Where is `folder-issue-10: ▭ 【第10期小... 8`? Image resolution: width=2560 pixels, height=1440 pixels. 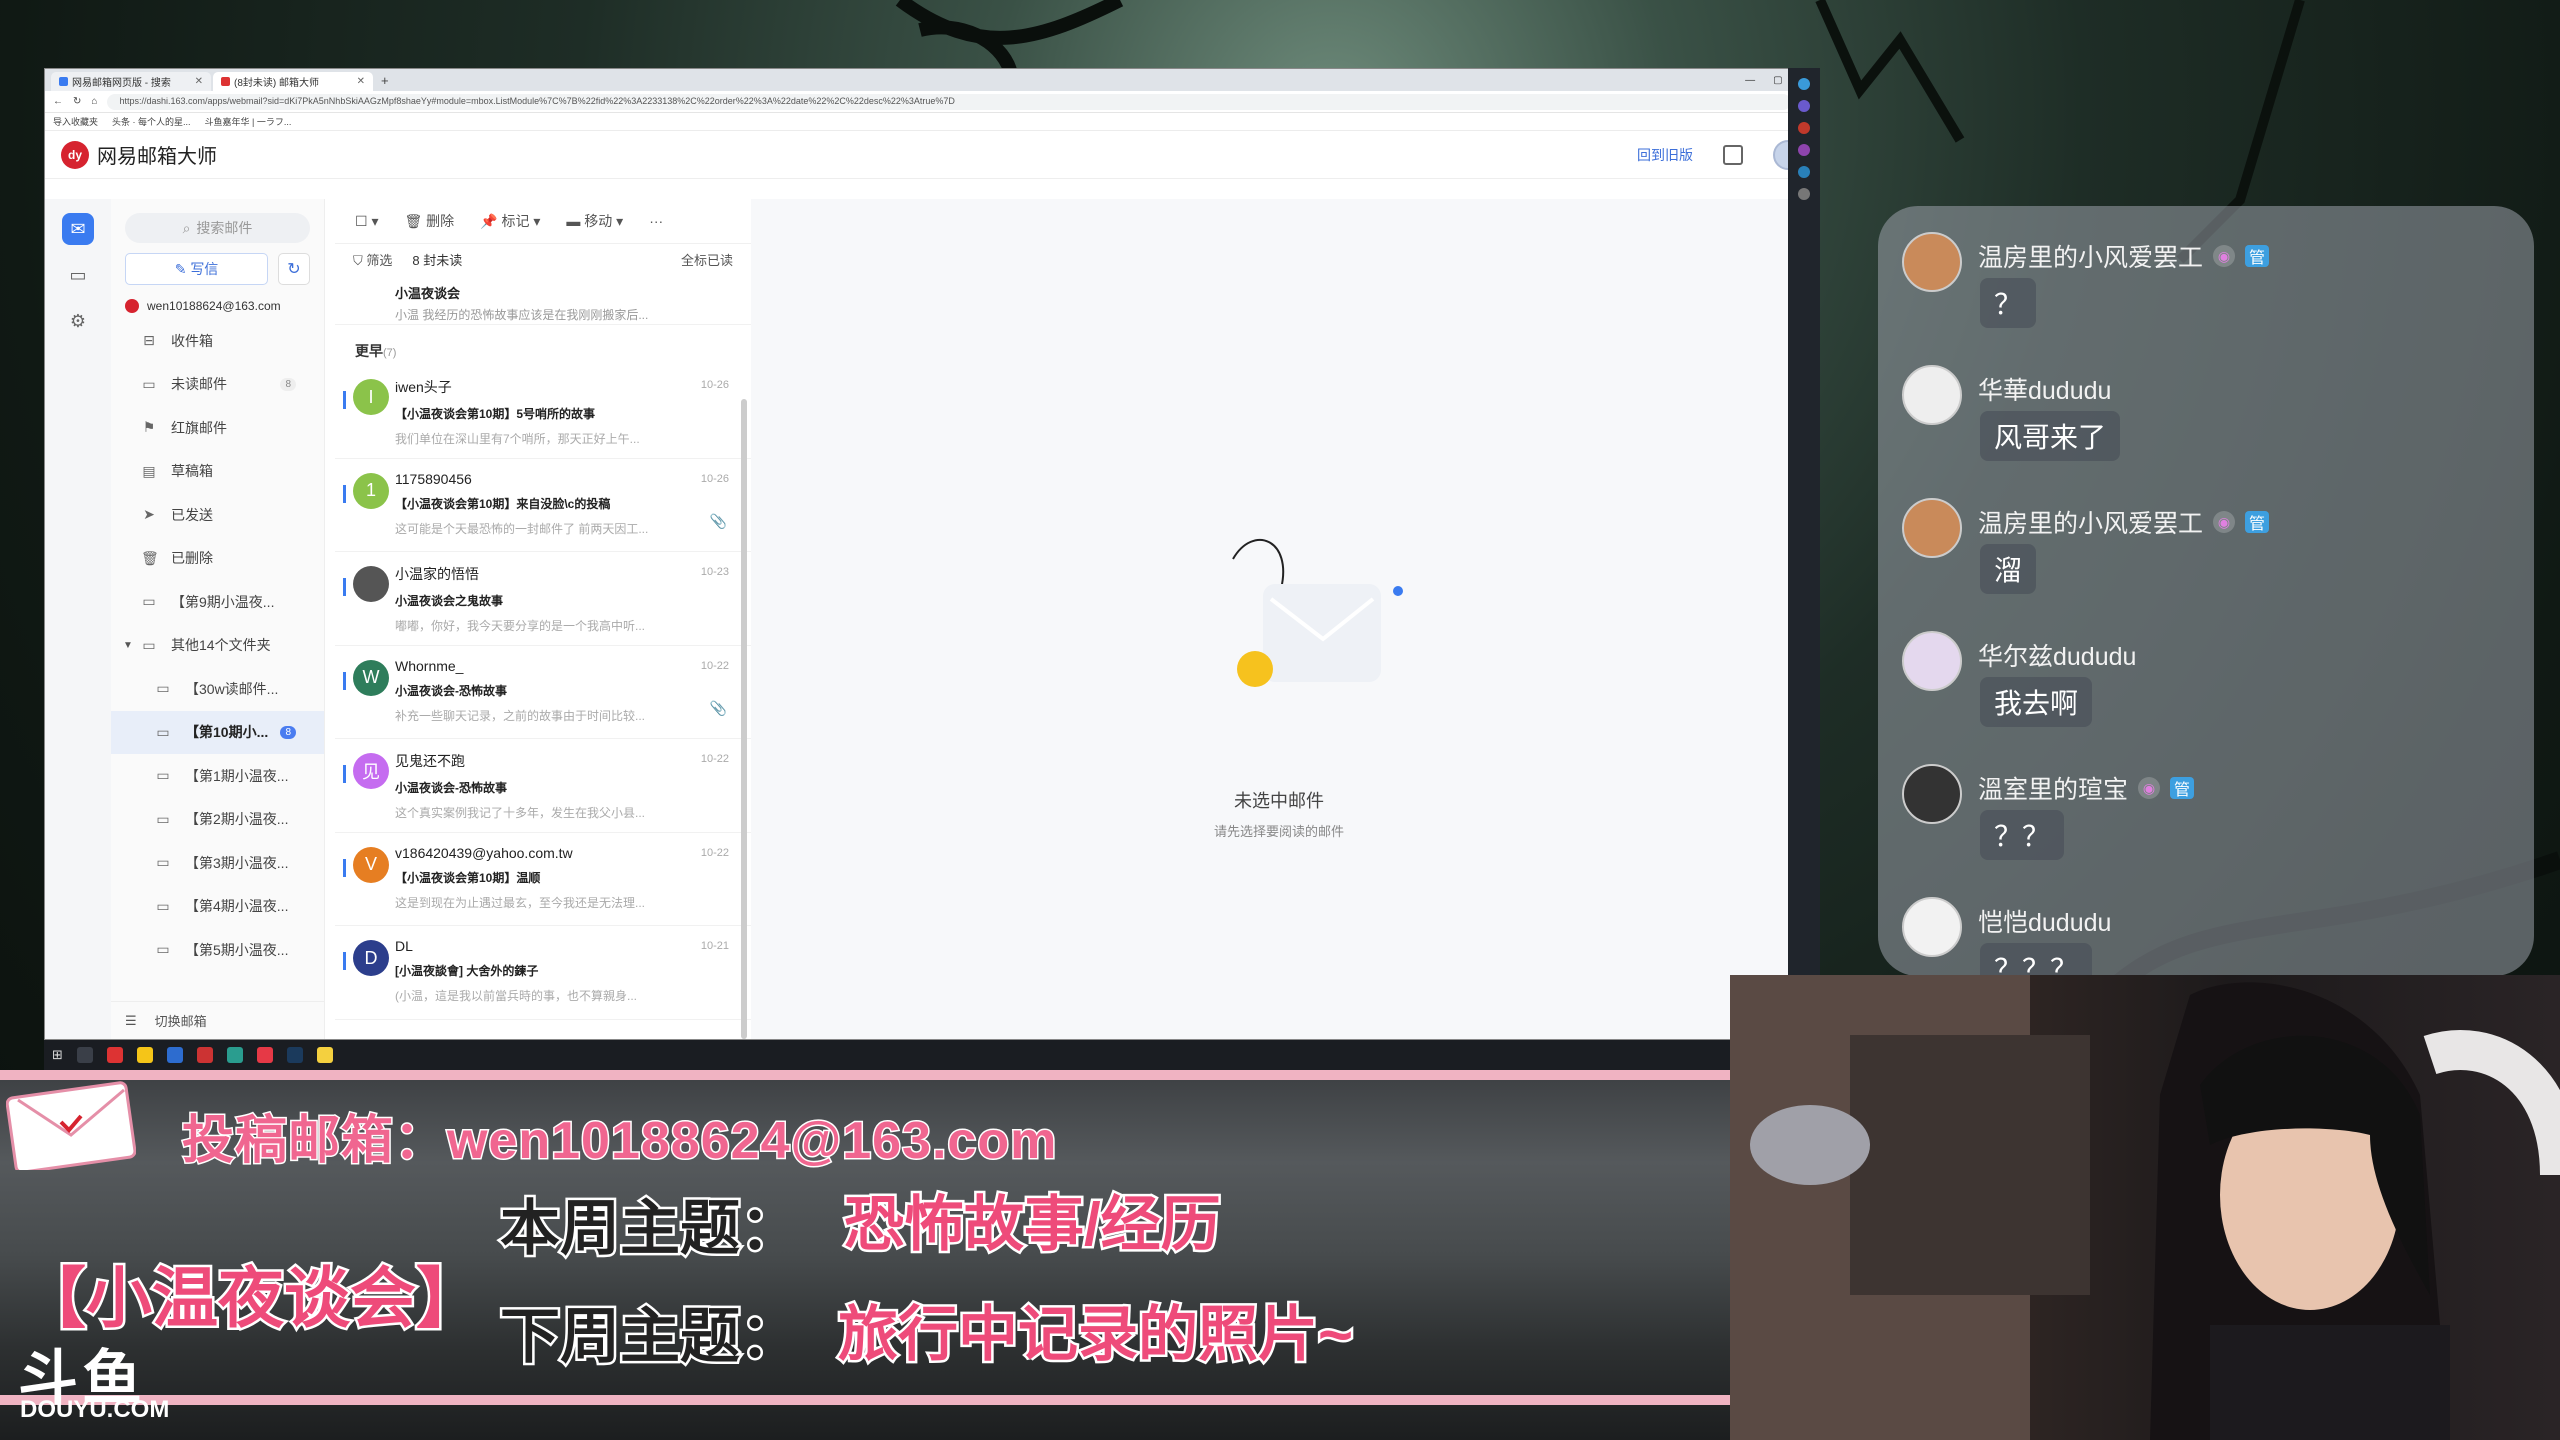
folder-issue-10: ▭ 【第10期小... 8 is located at coordinates (217, 732).